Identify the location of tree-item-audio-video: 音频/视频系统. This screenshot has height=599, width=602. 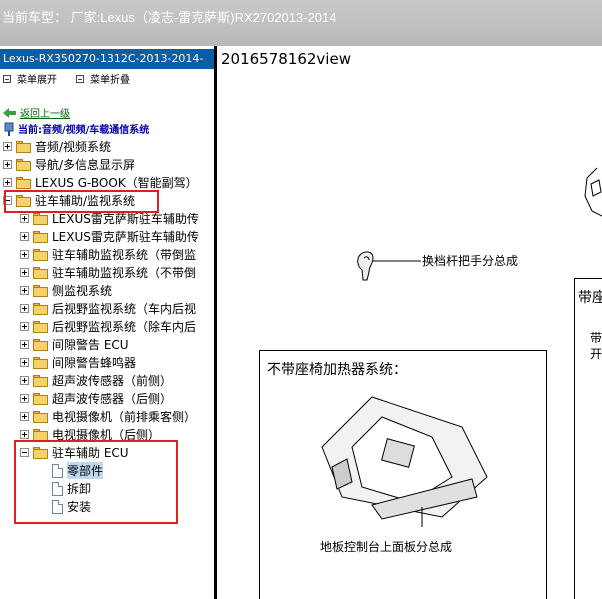
(57, 146).